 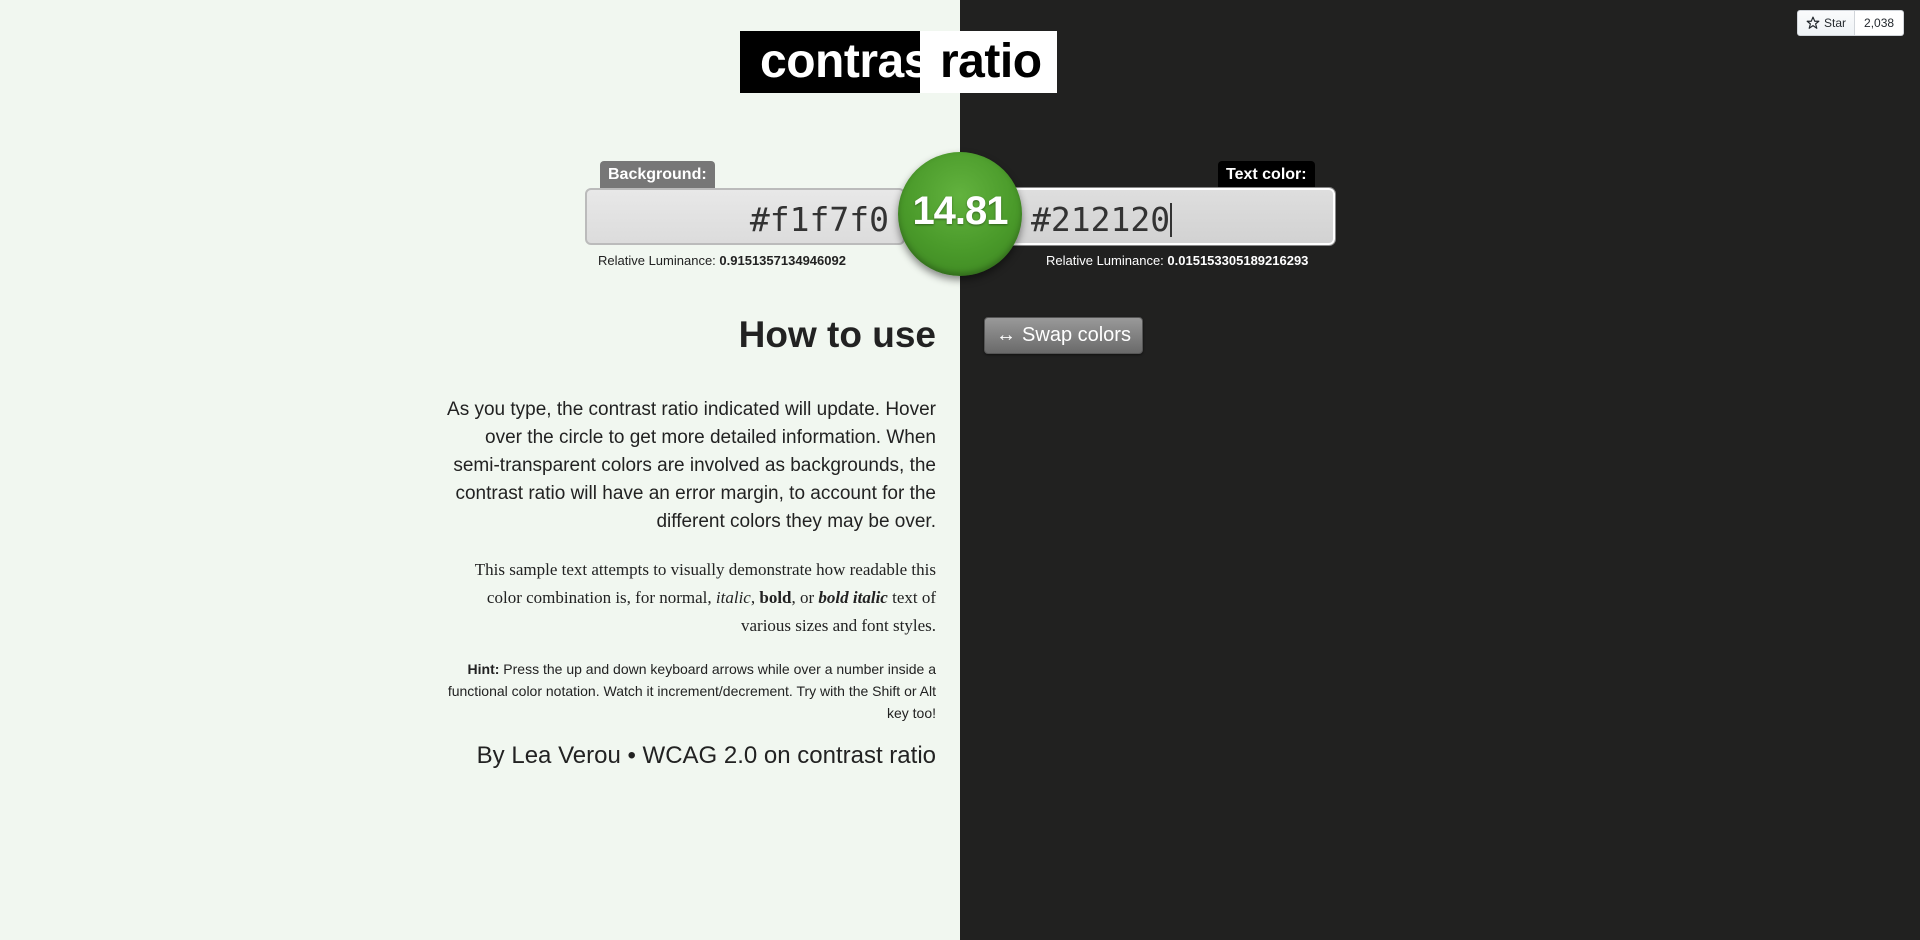 What do you see at coordinates (745, 216) in the screenshot?
I see `background-color-input: #f1f7f0` at bounding box center [745, 216].